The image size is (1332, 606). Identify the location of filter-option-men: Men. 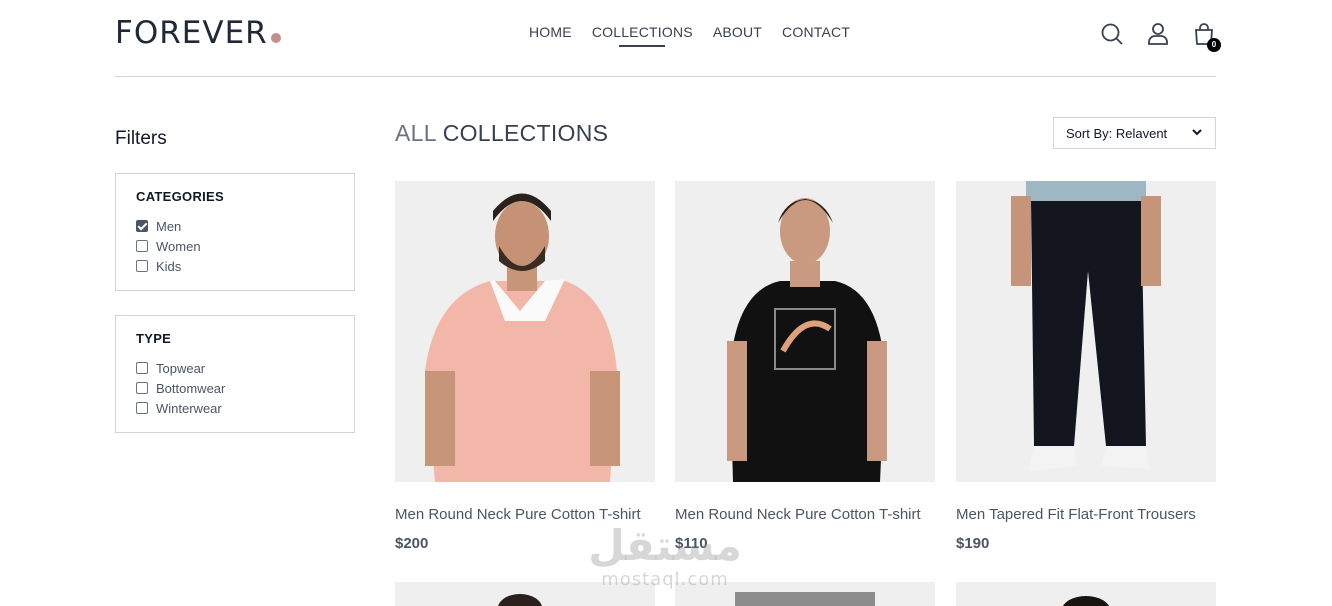
(235, 226).